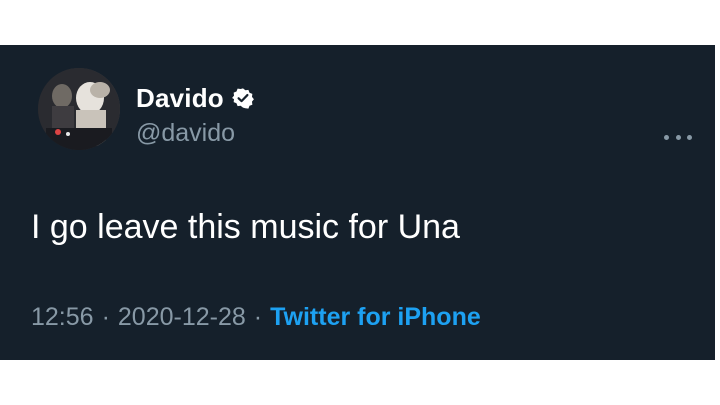 This screenshot has width=720, height=405. I want to click on avatar, so click(79, 109).